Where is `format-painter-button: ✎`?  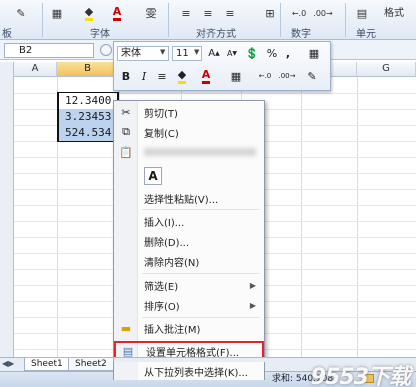
format-painter-button: ✎ is located at coordinates (21, 13).